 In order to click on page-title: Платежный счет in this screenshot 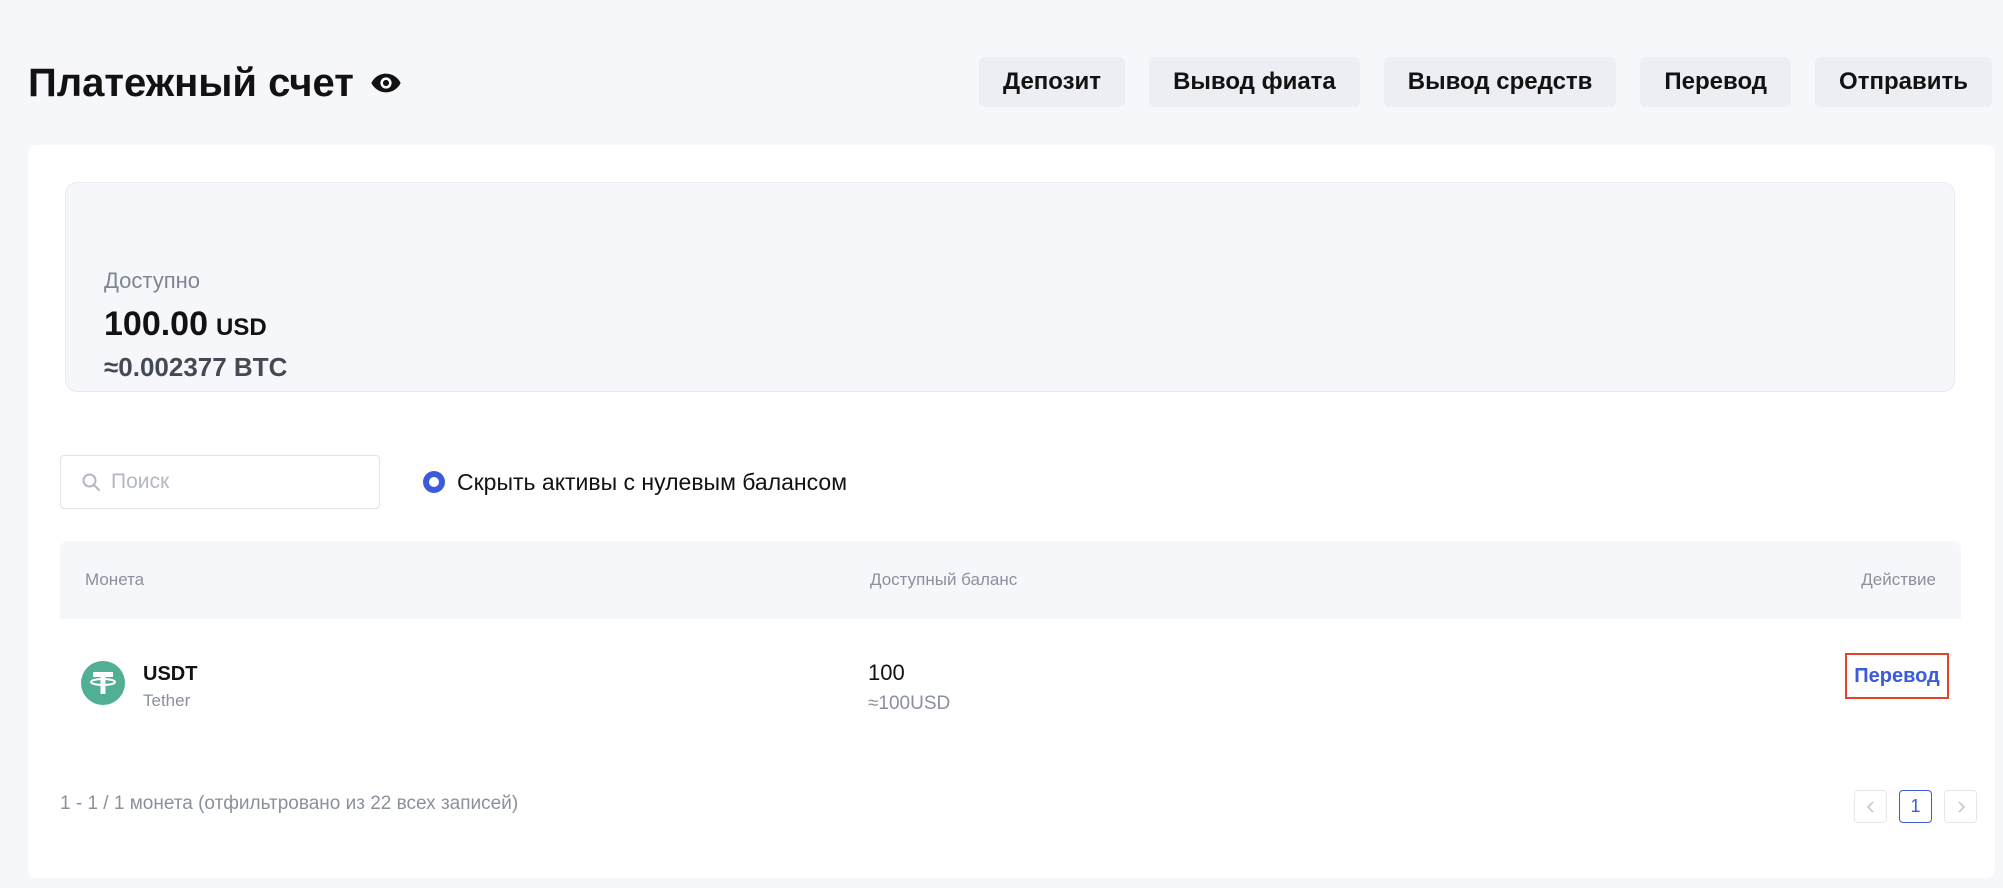, I will do `click(215, 83)`.